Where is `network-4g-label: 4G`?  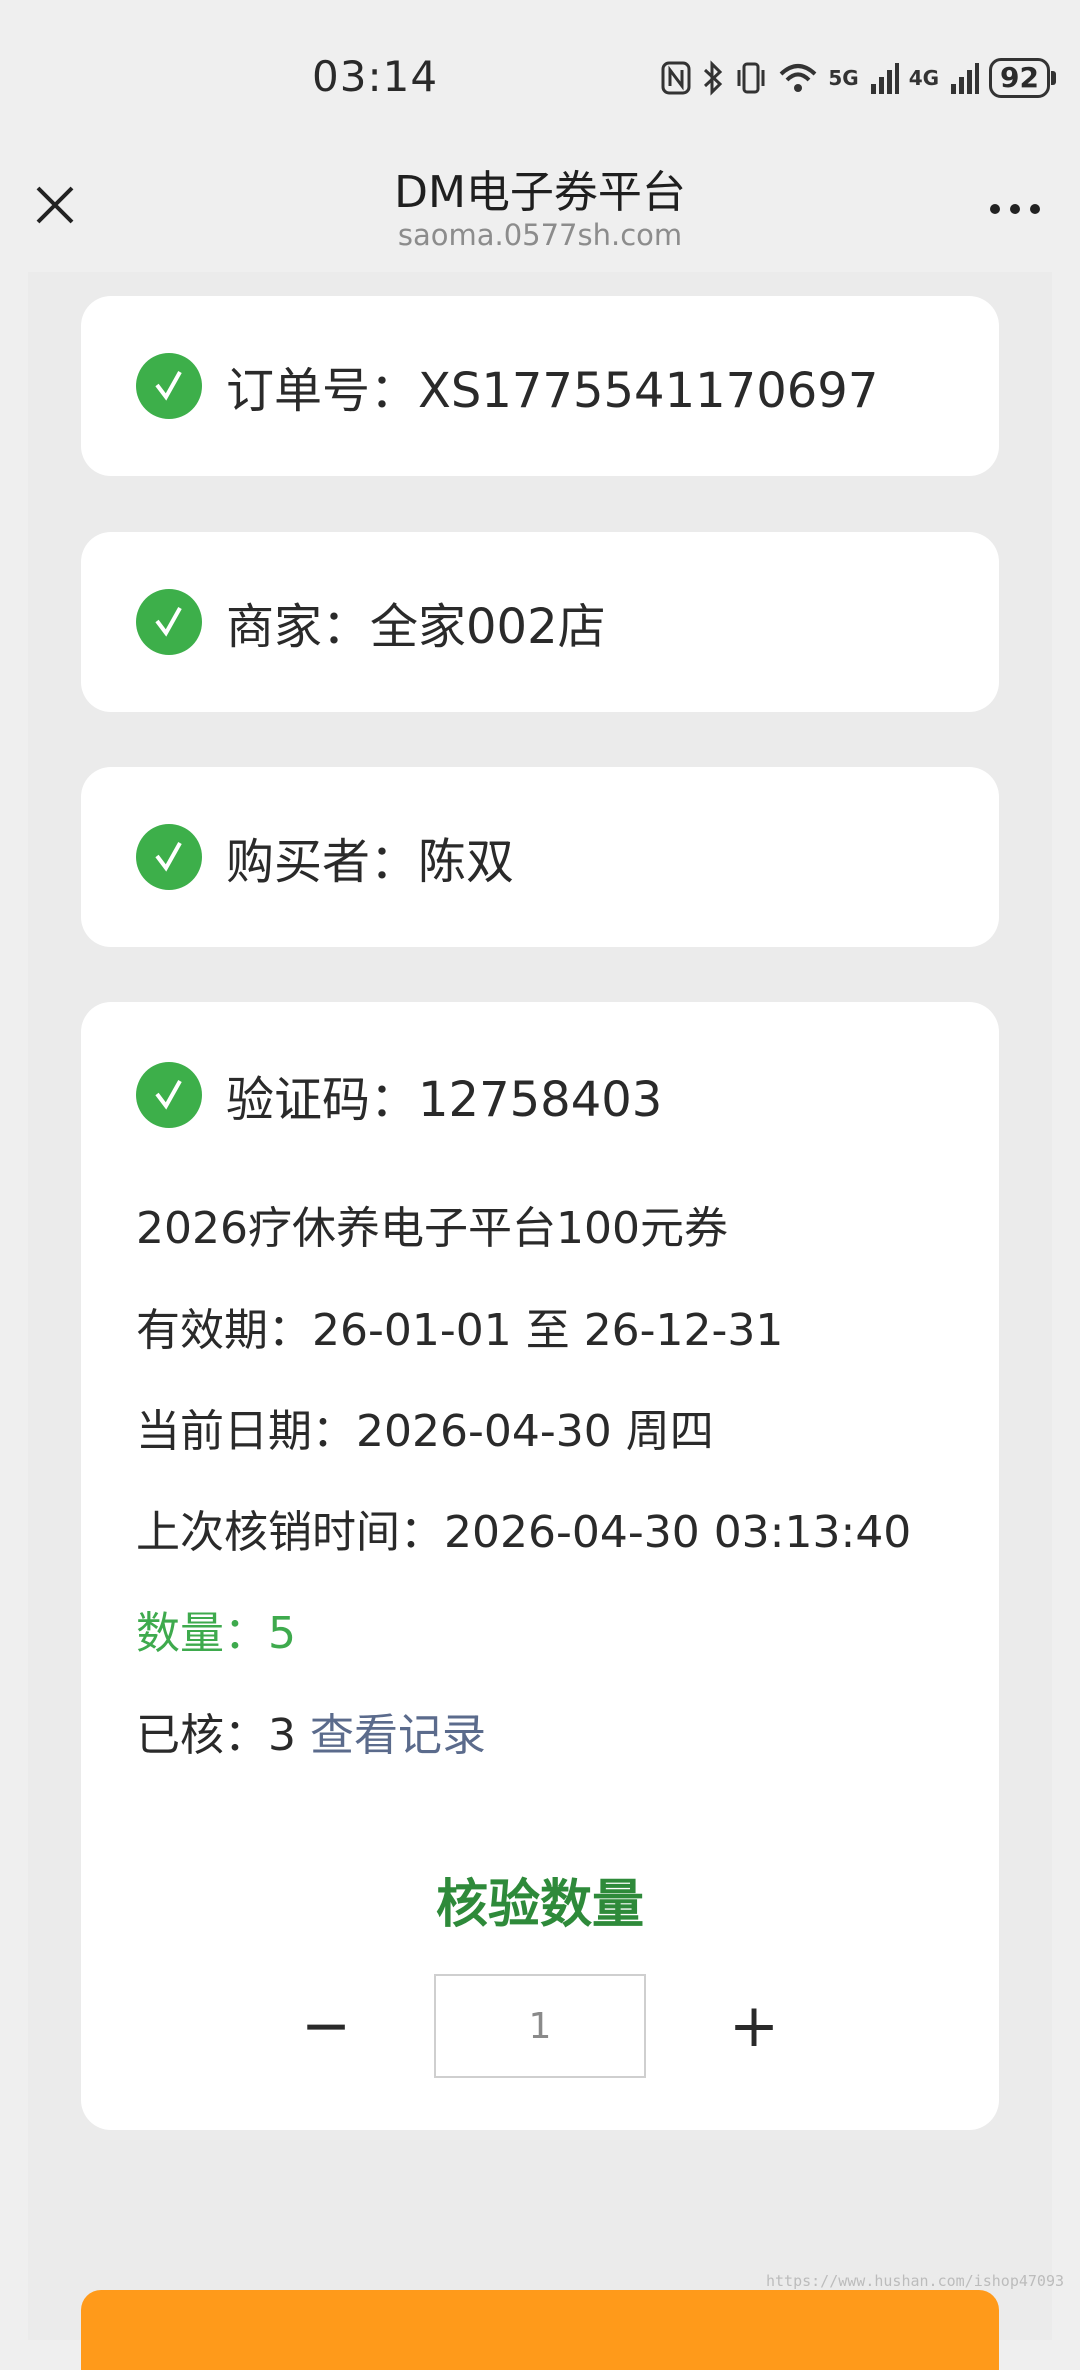
network-4g-label: 4G is located at coordinates (924, 78).